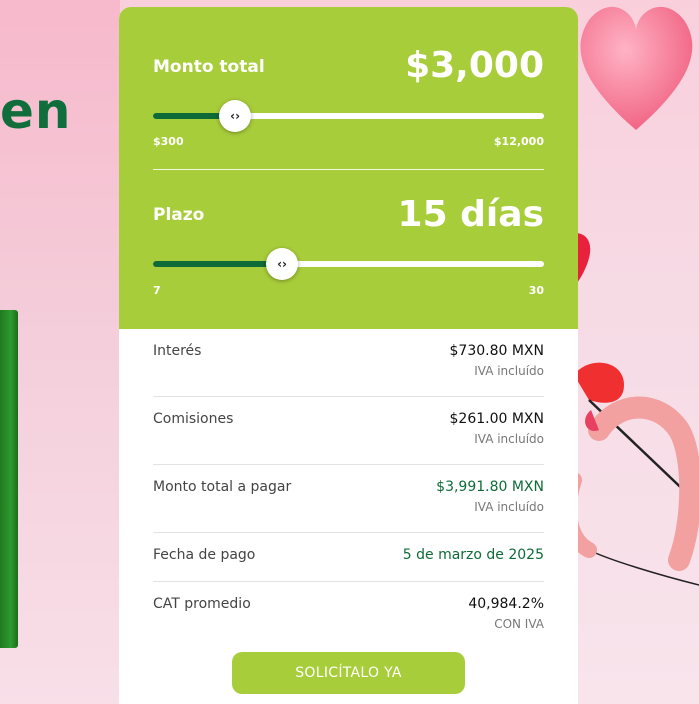 The width and height of the screenshot is (699, 704). I want to click on term-max-label: 30, so click(536, 290).